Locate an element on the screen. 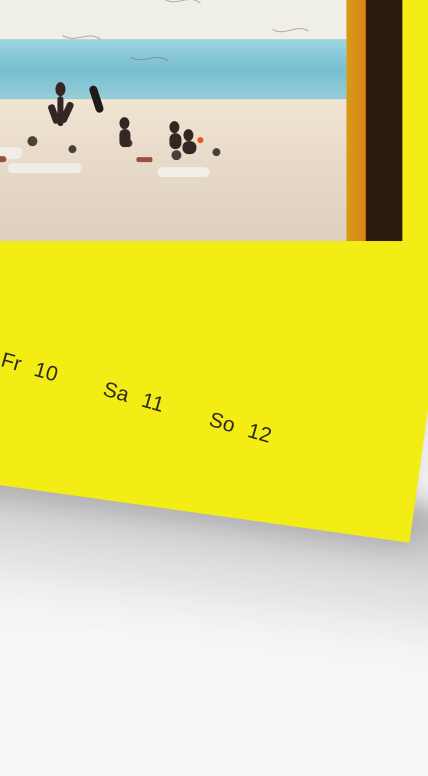 The height and width of the screenshot is (776, 428). date-day: Sa is located at coordinates (116, 392).